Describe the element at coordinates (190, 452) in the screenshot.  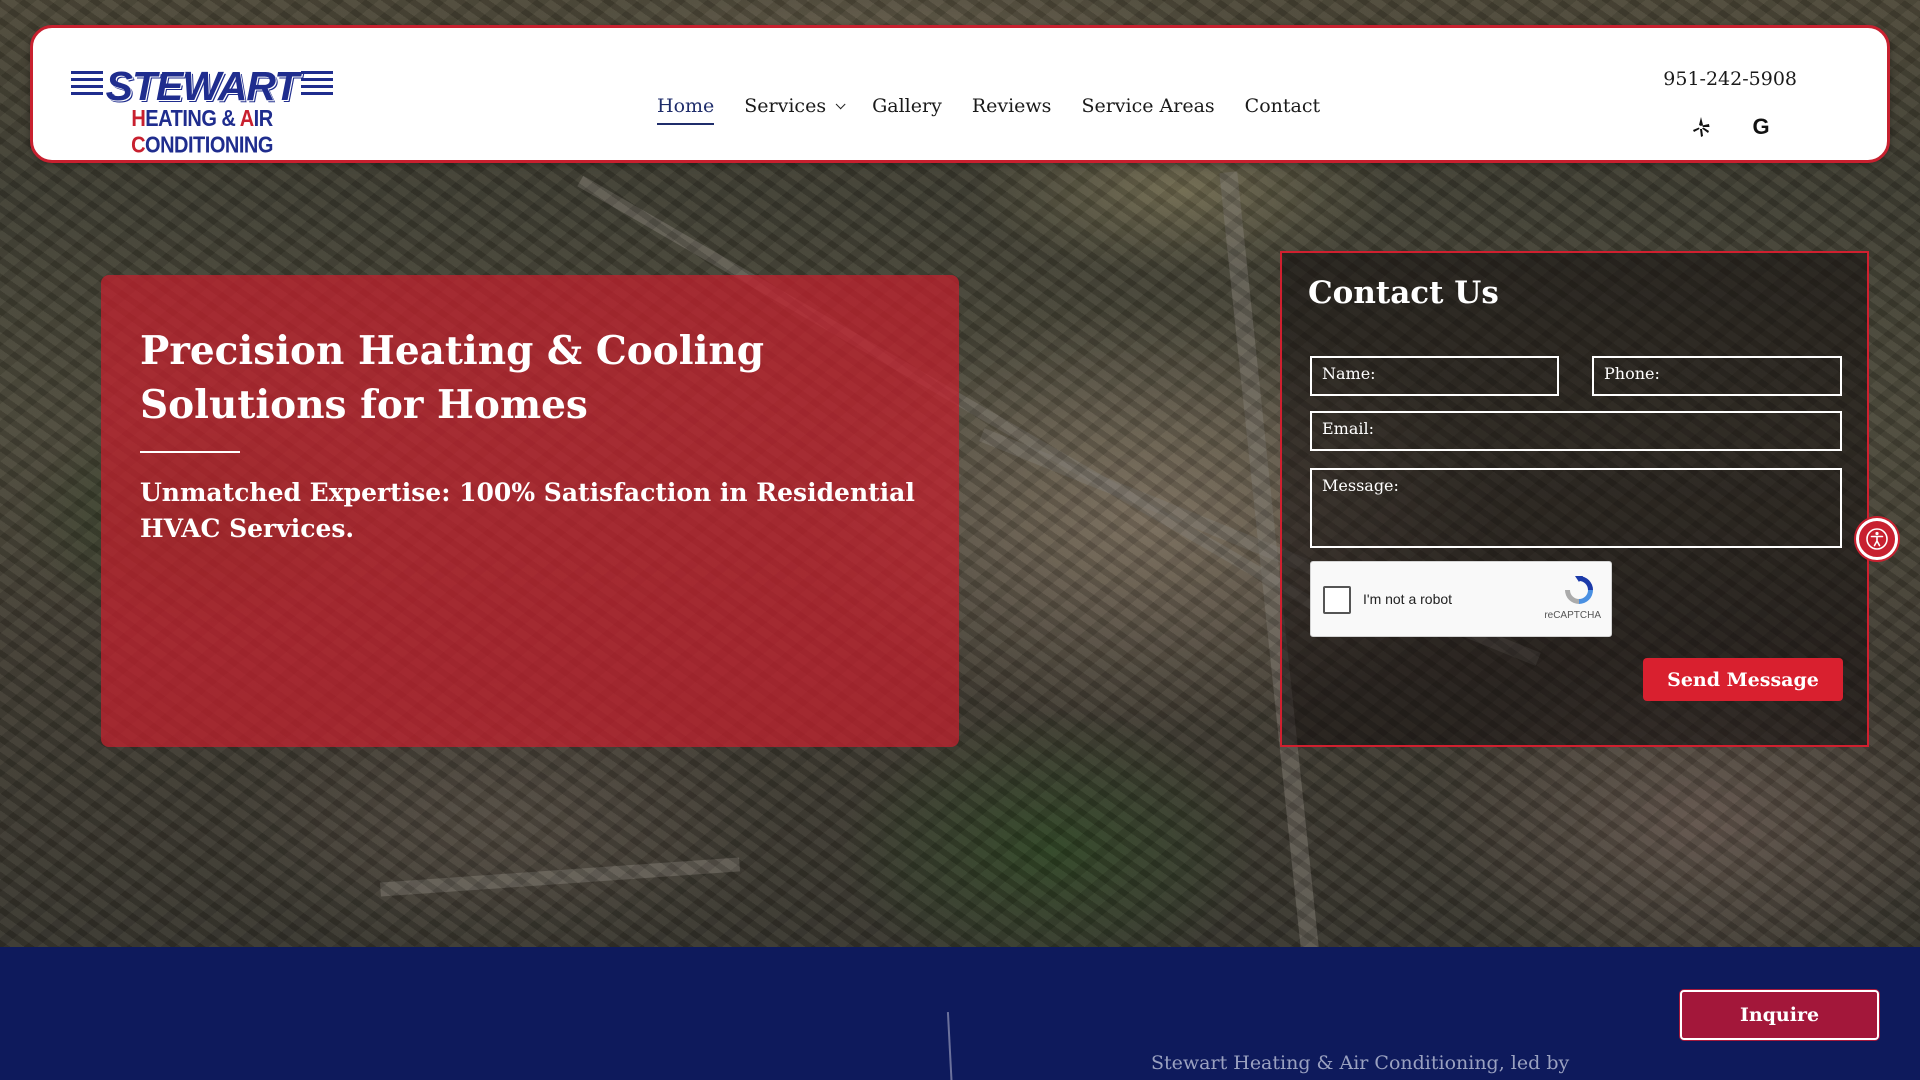
I see `hero-divider` at that location.